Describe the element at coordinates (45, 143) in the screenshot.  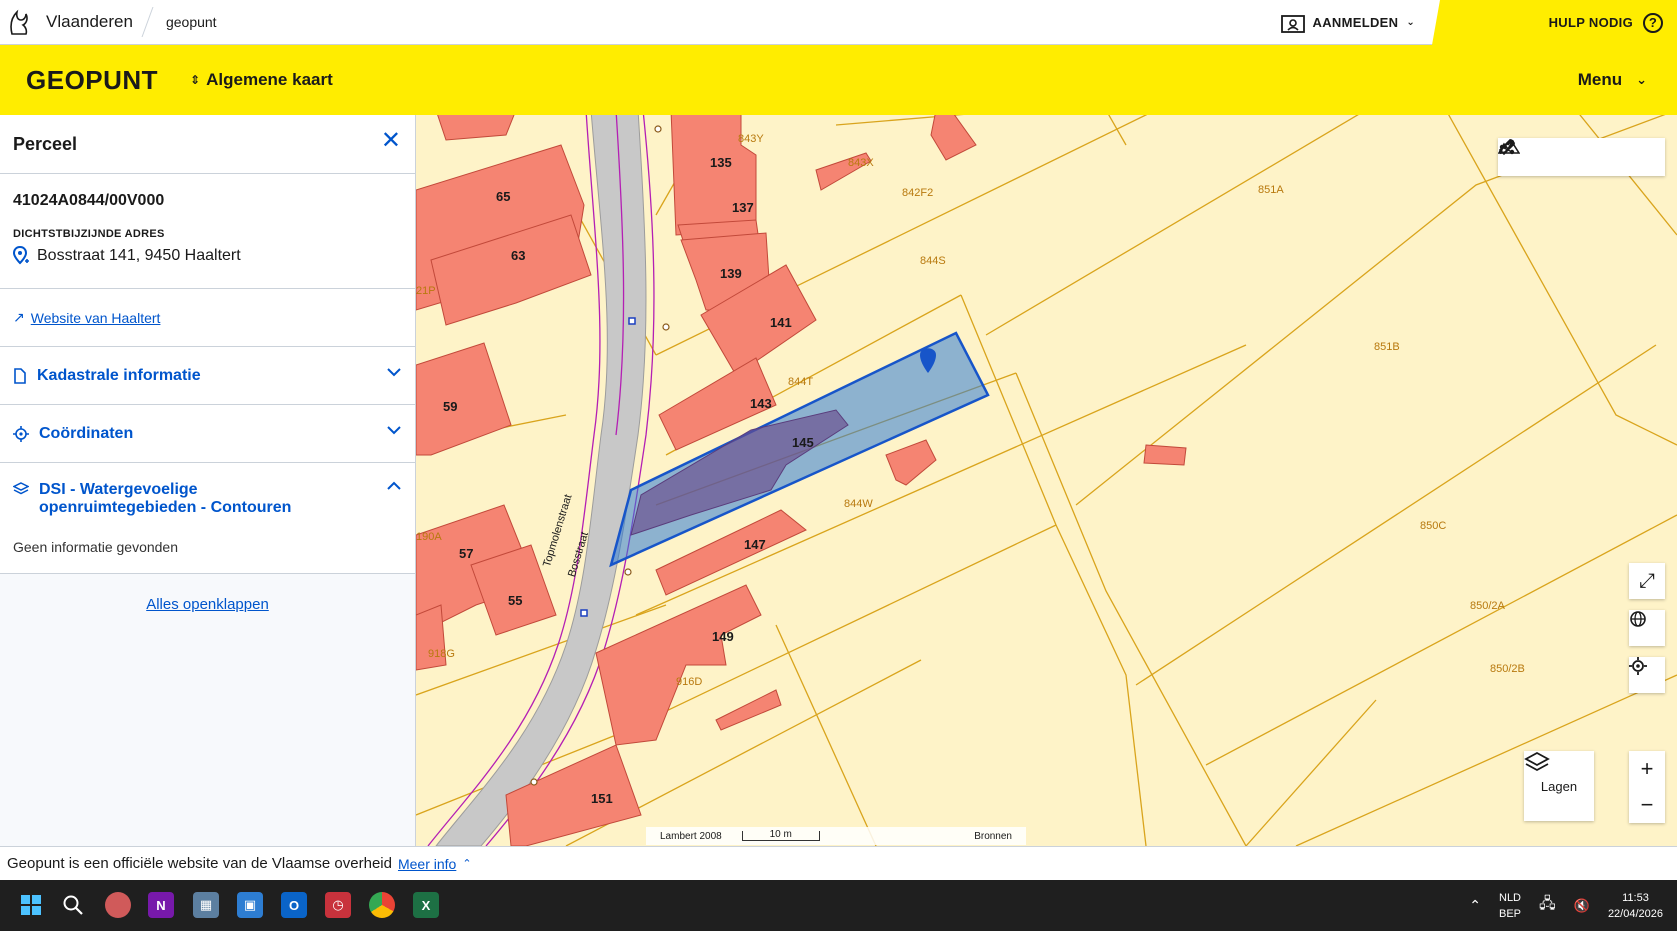
I see `panel-title: Perceel` at that location.